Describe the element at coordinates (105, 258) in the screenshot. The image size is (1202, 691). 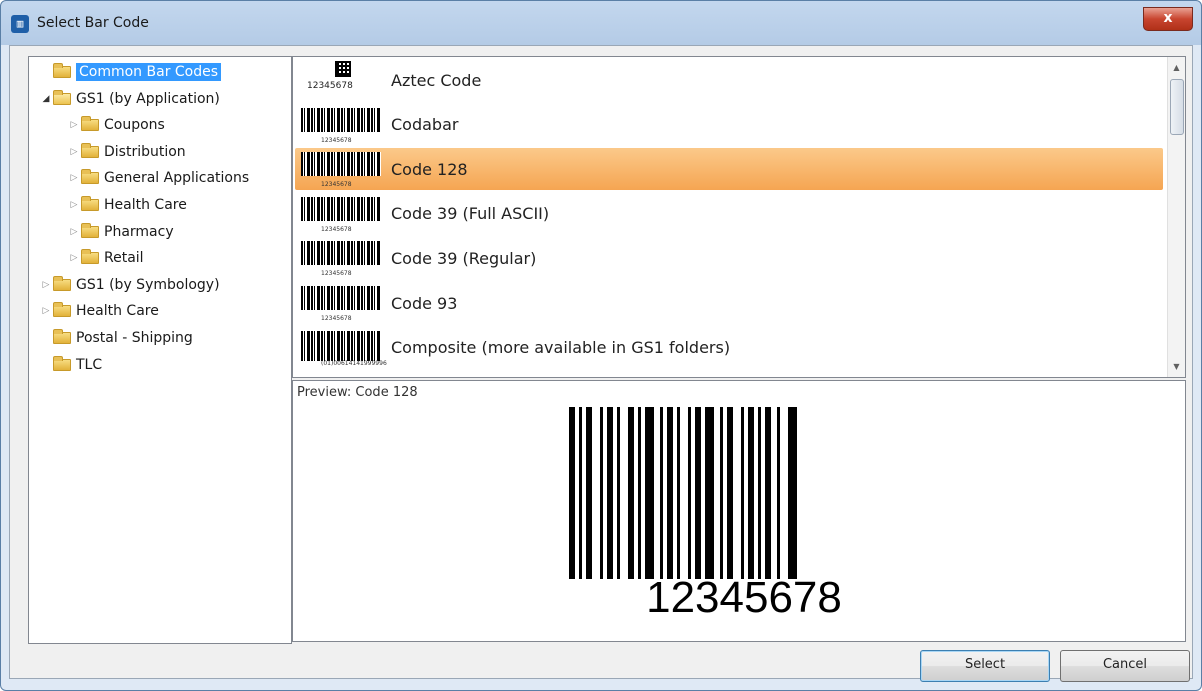
I see `tree-item: ▷ Retail` at that location.